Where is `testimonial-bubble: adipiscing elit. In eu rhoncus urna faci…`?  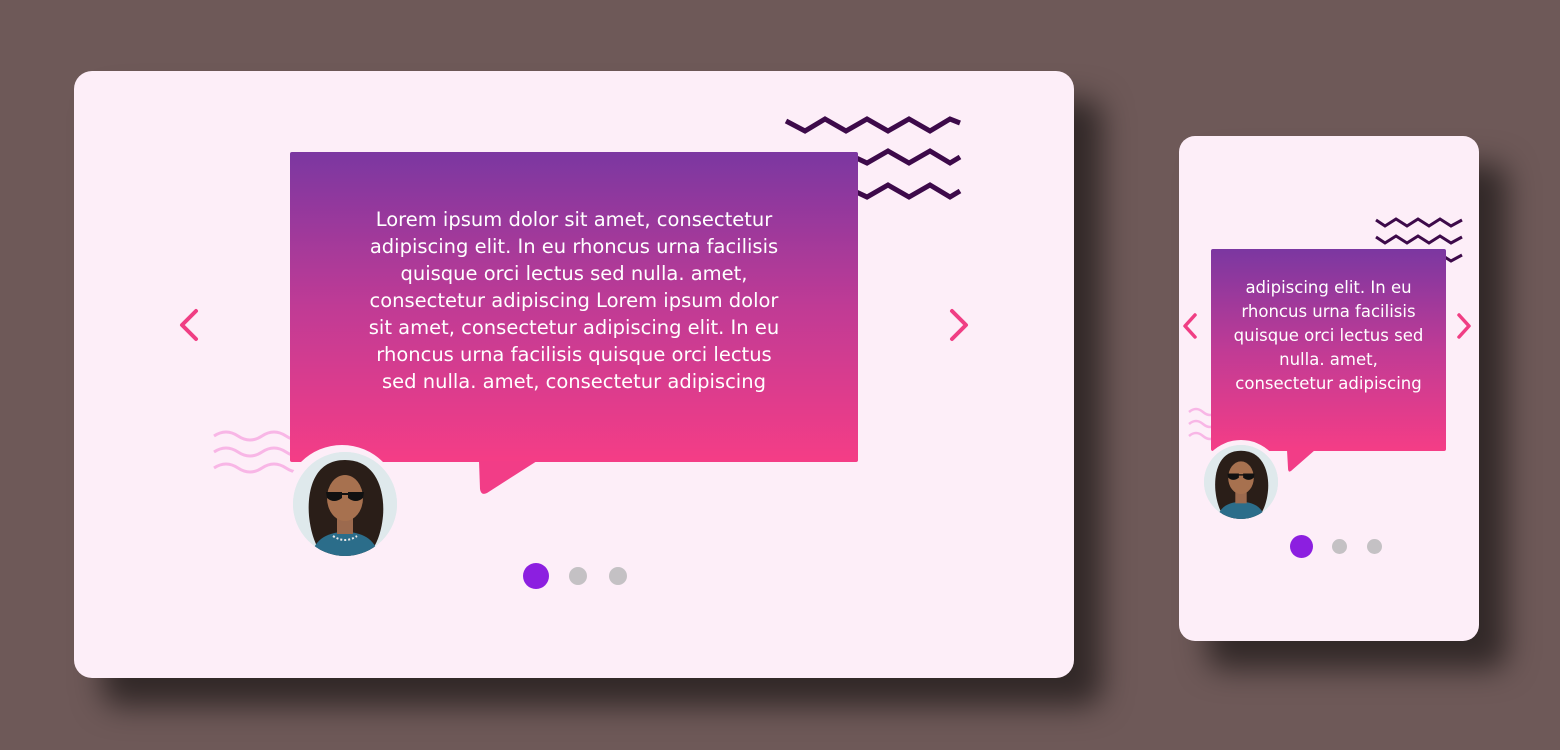
testimonial-bubble: adipiscing elit. In eu rhoncus urna faci… is located at coordinates (1328, 350).